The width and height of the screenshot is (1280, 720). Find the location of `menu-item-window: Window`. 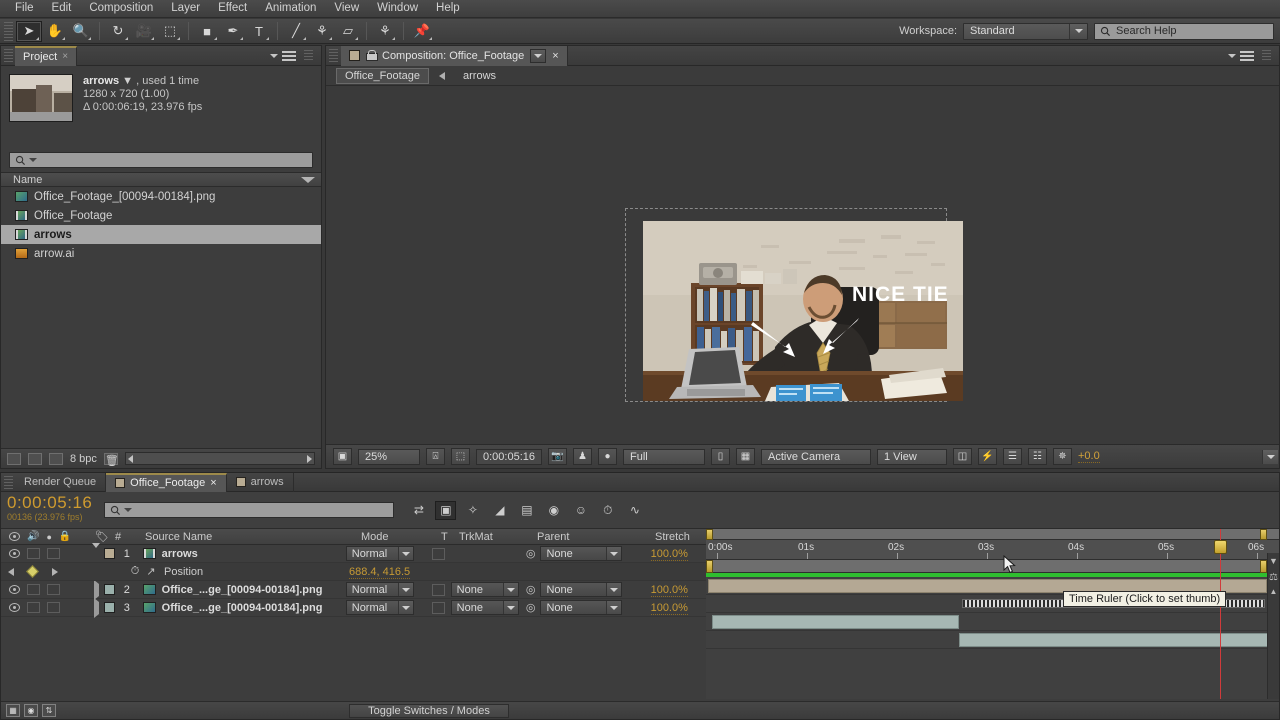

menu-item-window: Window is located at coordinates (397, 8).